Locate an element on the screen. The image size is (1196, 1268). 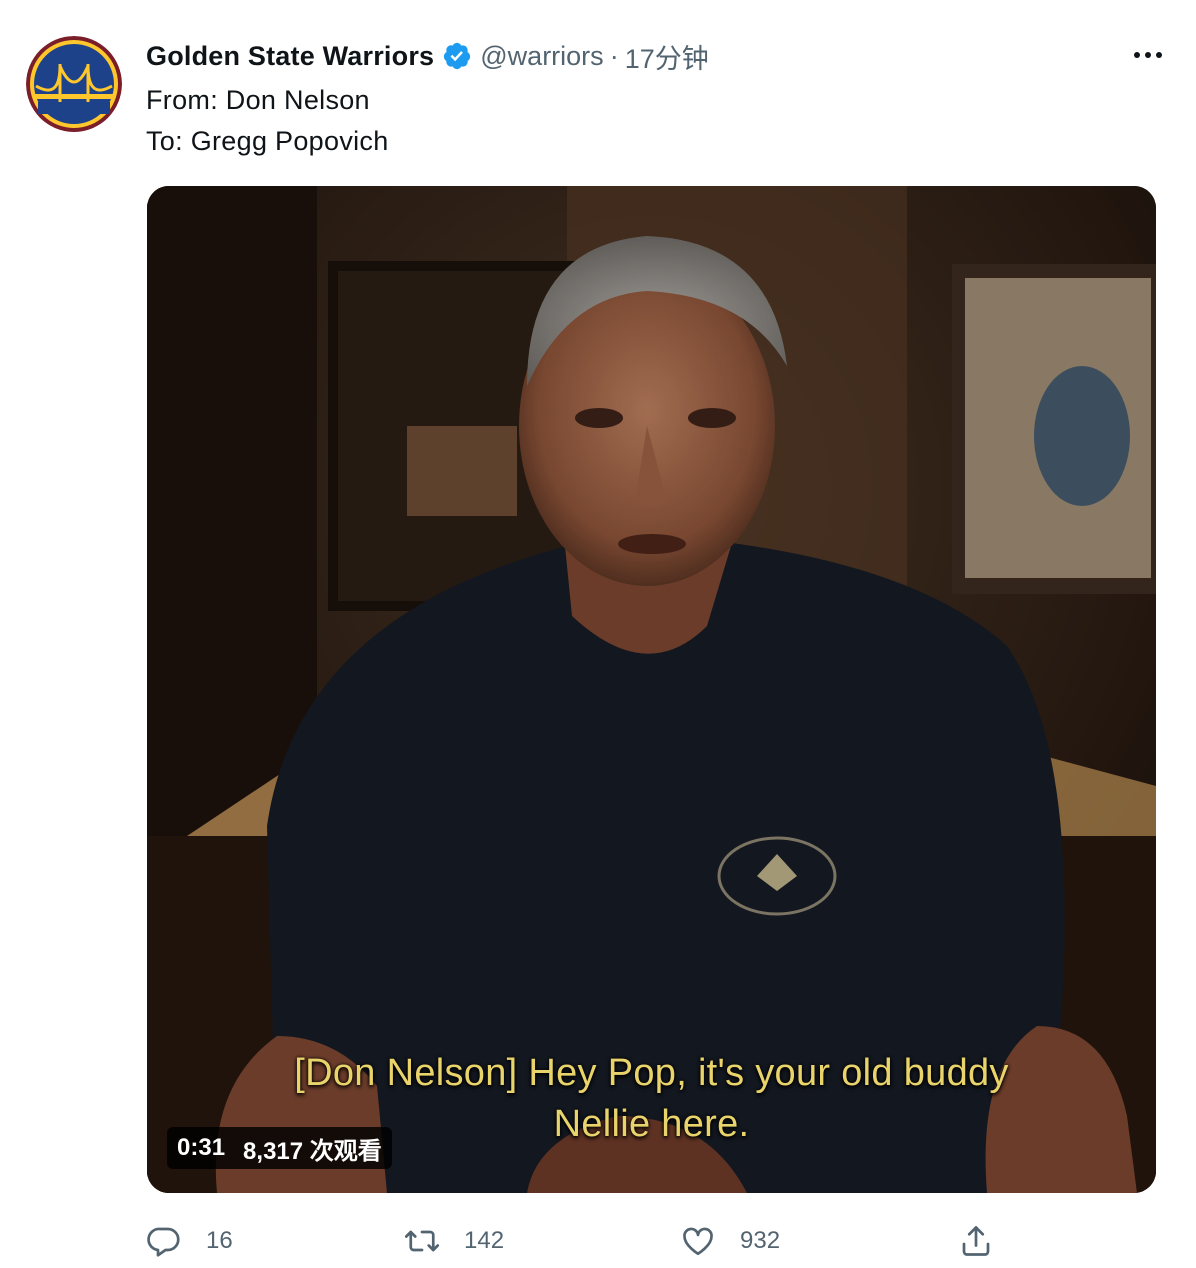
display-name: Golden State Warriors is located at coordinates (290, 56).